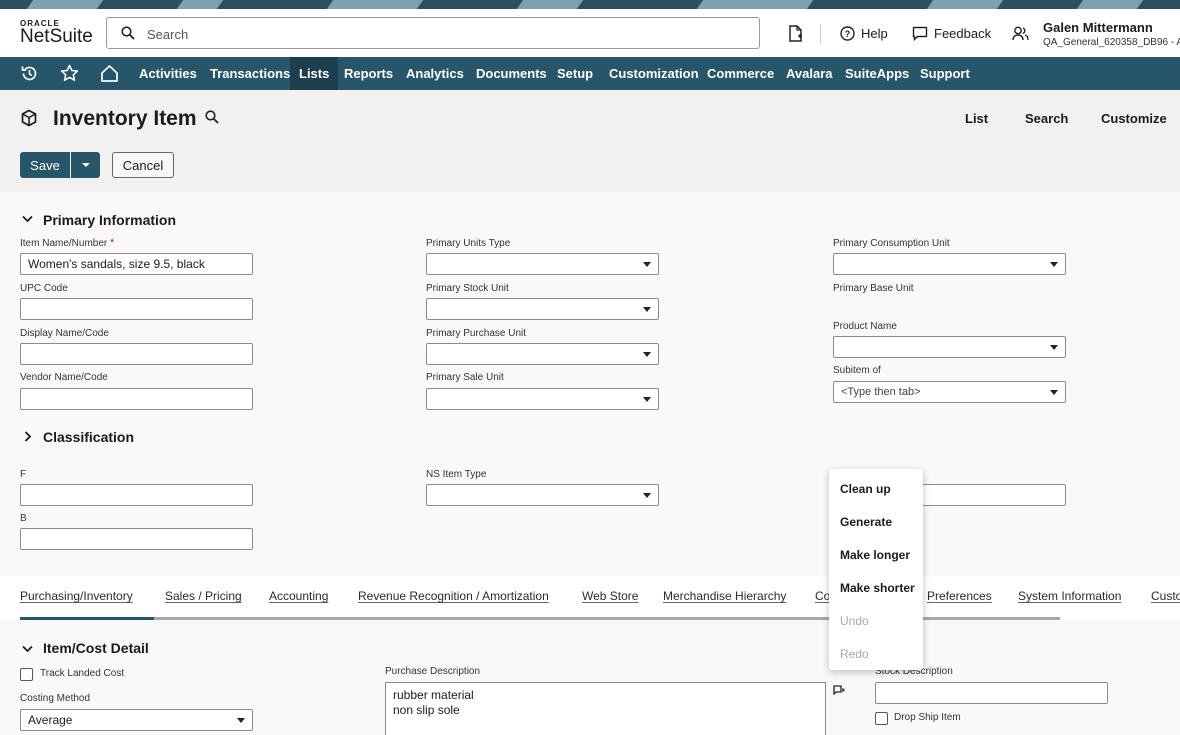 Image resolution: width=1180 pixels, height=735 pixels. I want to click on stock-unit-label: Primary Stock Unit, so click(467, 288).